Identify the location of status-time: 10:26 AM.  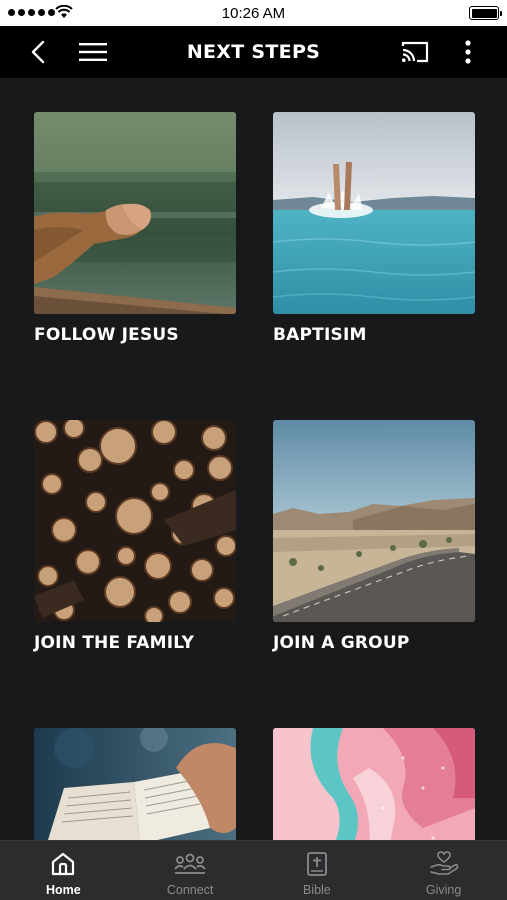
(253, 13).